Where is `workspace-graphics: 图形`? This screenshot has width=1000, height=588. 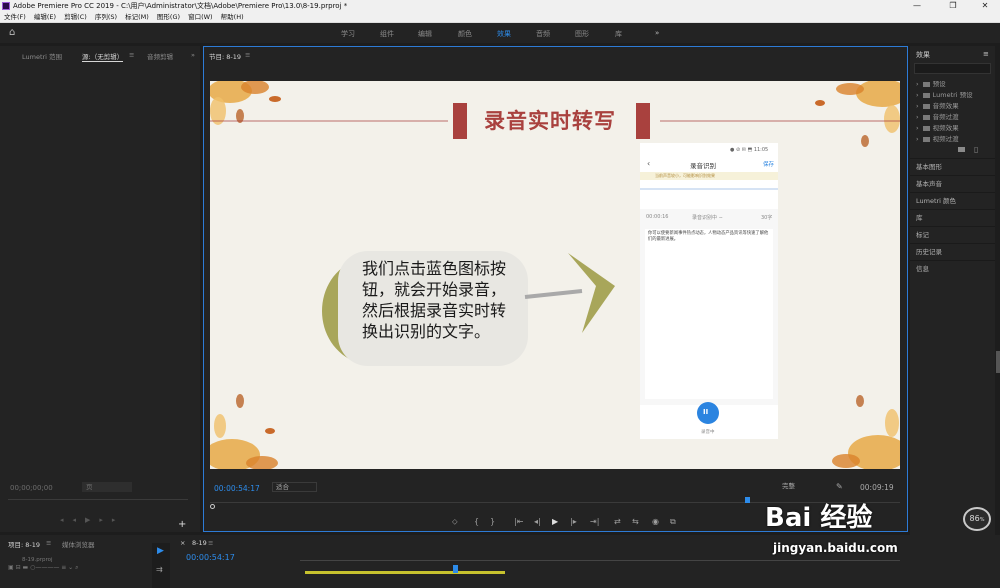
workspace-graphics: 图形 is located at coordinates (582, 34).